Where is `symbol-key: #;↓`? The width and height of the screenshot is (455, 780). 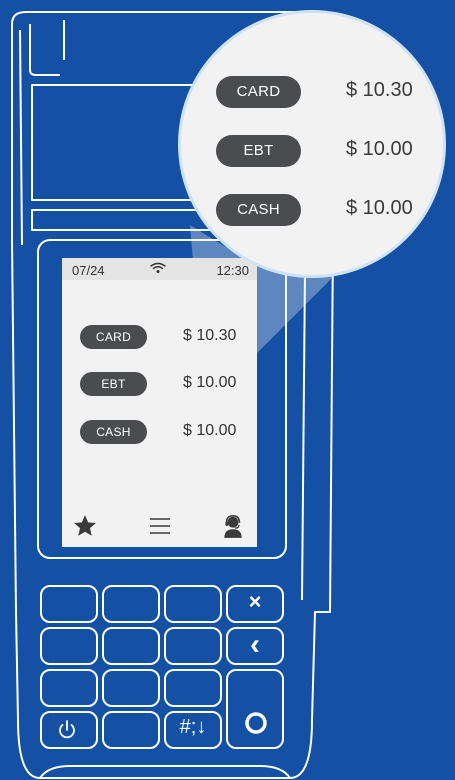
symbol-key: #;↓ is located at coordinates (193, 727).